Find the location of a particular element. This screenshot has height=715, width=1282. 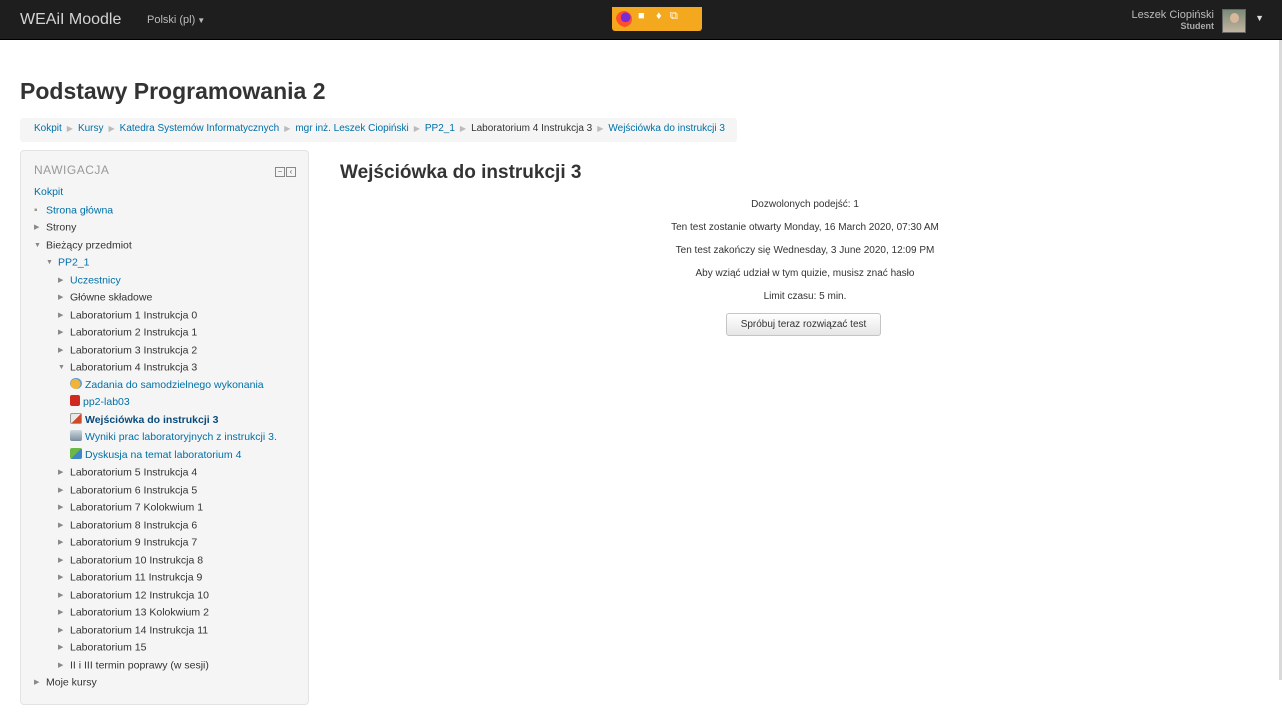

user-menu: Leszek Ciopiński Student is located at coordinates (1172, 21).